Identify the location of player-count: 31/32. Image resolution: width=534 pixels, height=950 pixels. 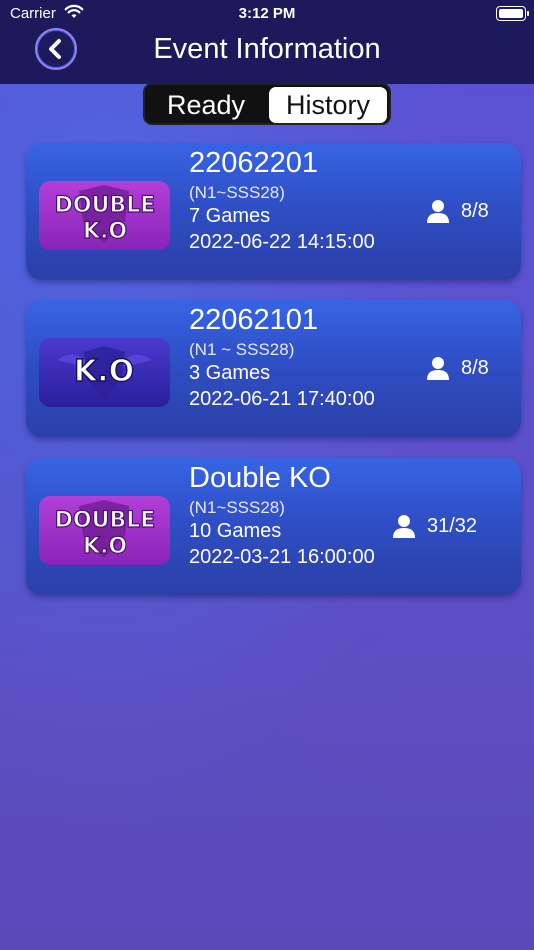
(435, 526).